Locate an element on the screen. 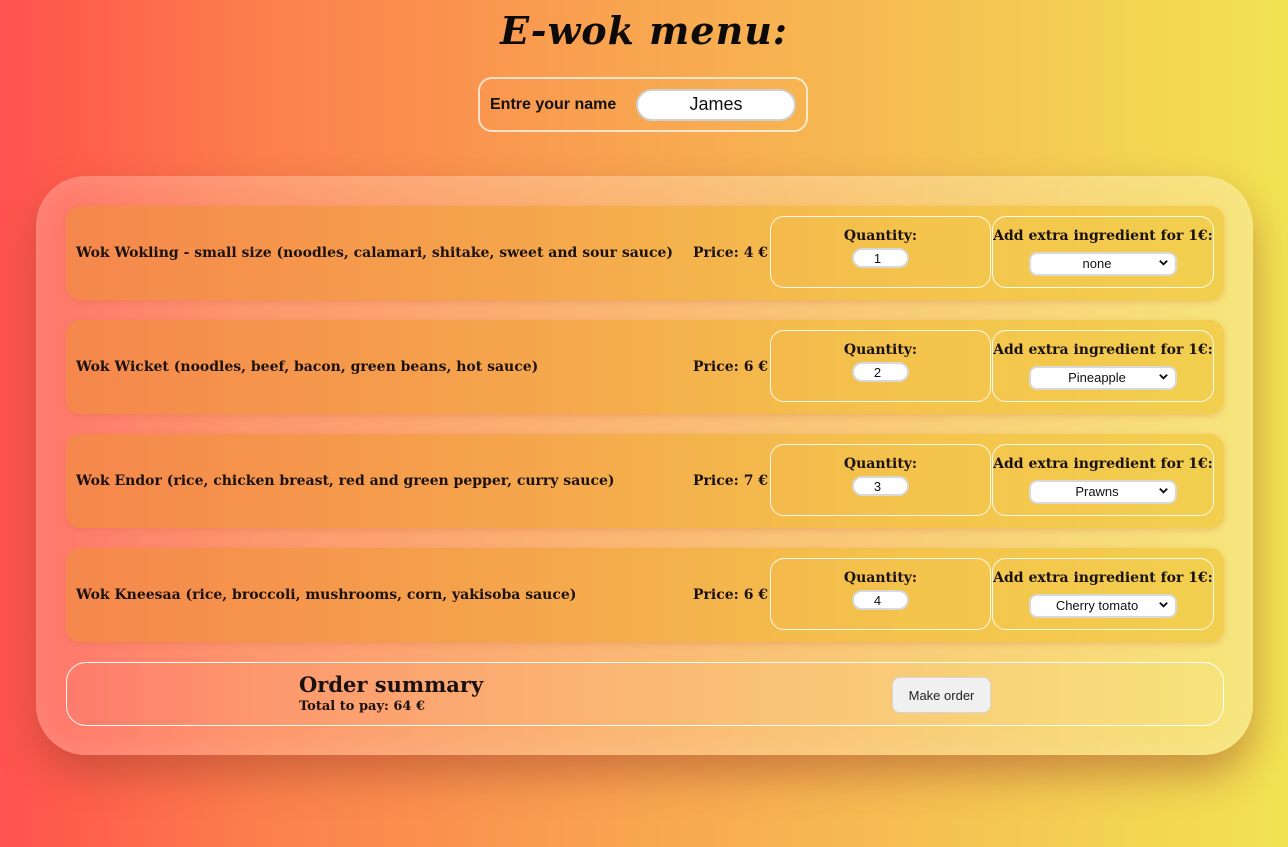  extra-ingredient-select: none is located at coordinates (1103, 264).